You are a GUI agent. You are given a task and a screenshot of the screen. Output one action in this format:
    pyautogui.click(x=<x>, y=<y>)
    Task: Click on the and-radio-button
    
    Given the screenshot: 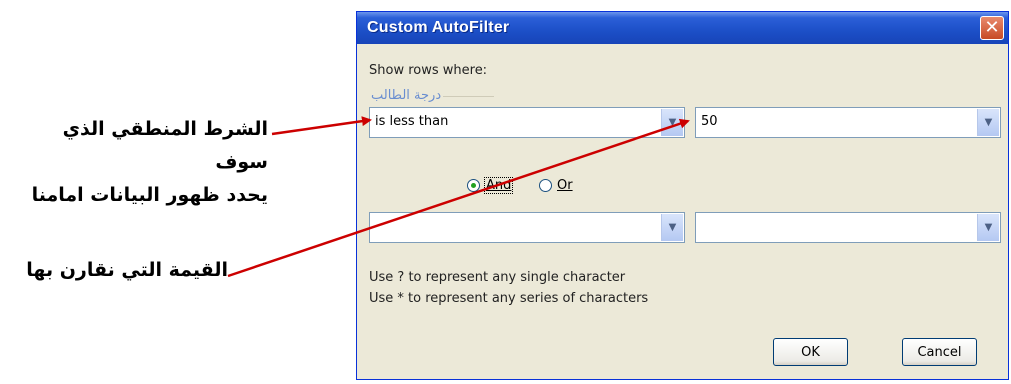 What is the action you would take?
    pyautogui.click(x=473, y=185)
    